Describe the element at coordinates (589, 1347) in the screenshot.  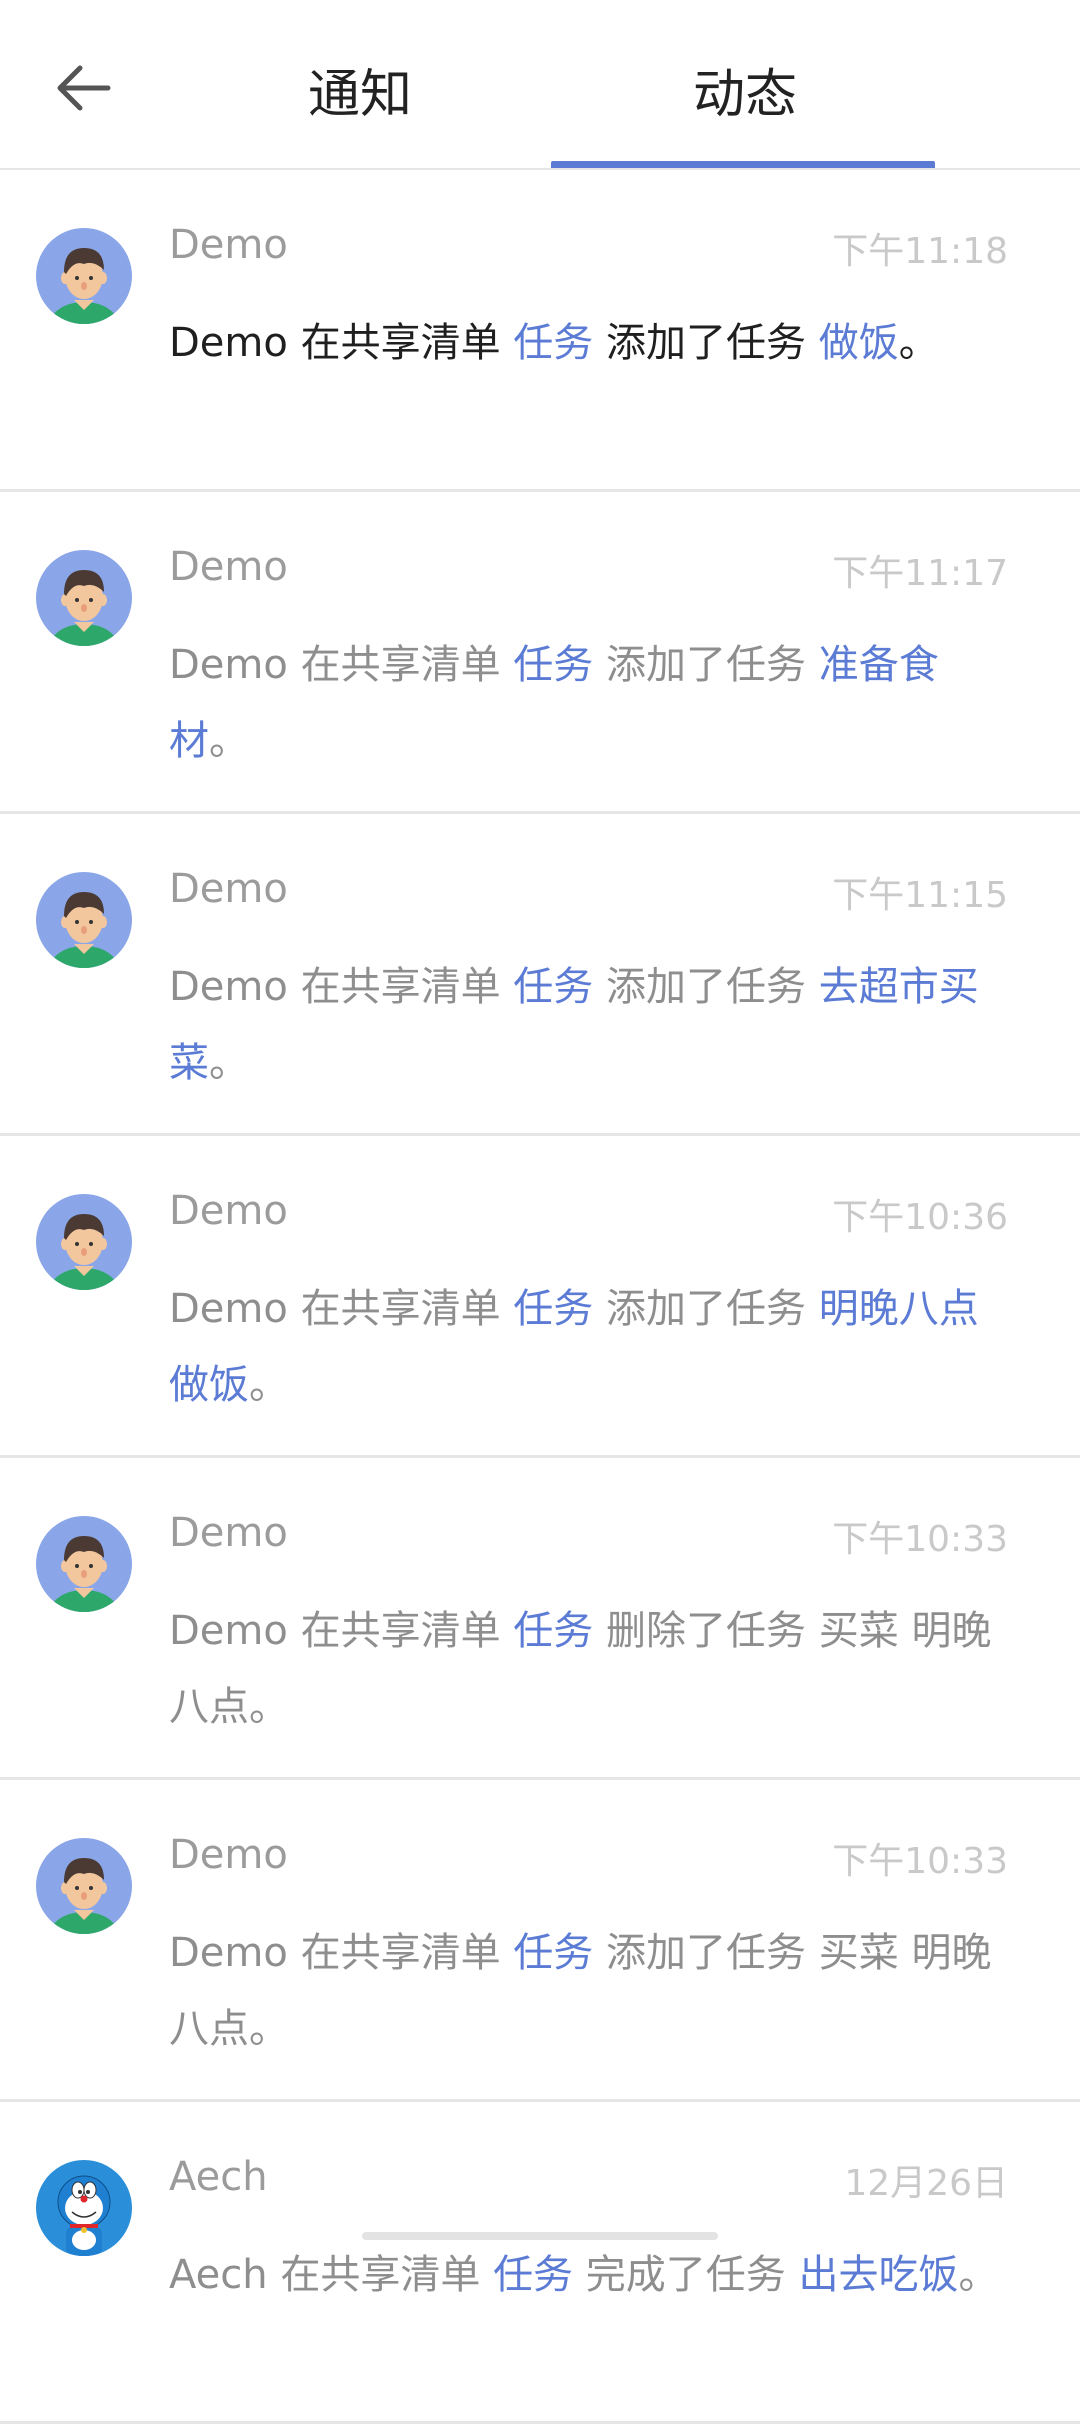
I see `activity-message: Demo 在共享清单 任务 添加了任务 明晚八点做饭。` at that location.